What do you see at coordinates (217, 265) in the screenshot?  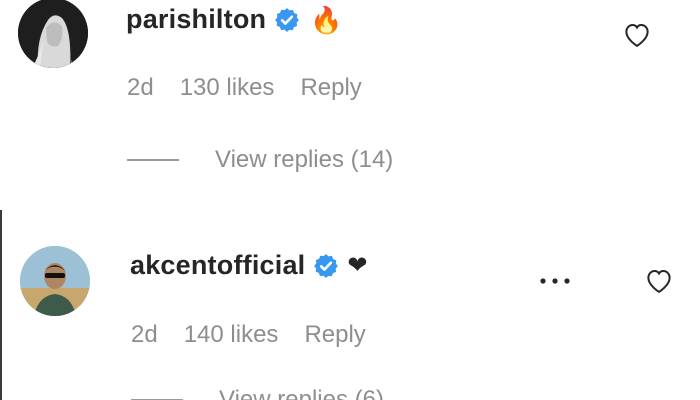 I see `username-link: akcentofficial` at bounding box center [217, 265].